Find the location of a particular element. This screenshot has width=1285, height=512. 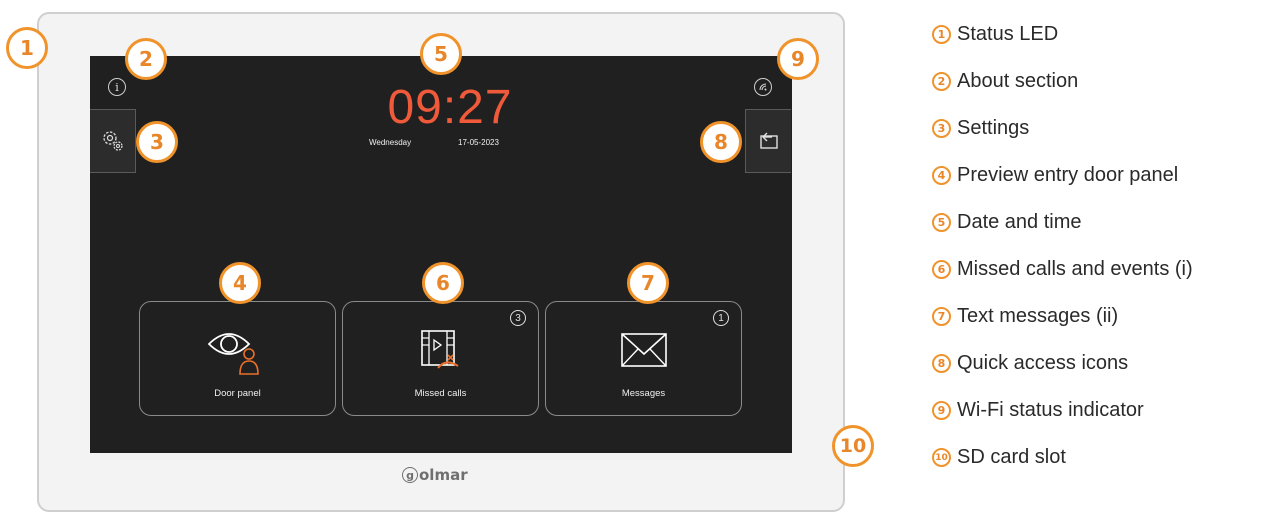

legend-item: 2 About section is located at coordinates (1005, 81).